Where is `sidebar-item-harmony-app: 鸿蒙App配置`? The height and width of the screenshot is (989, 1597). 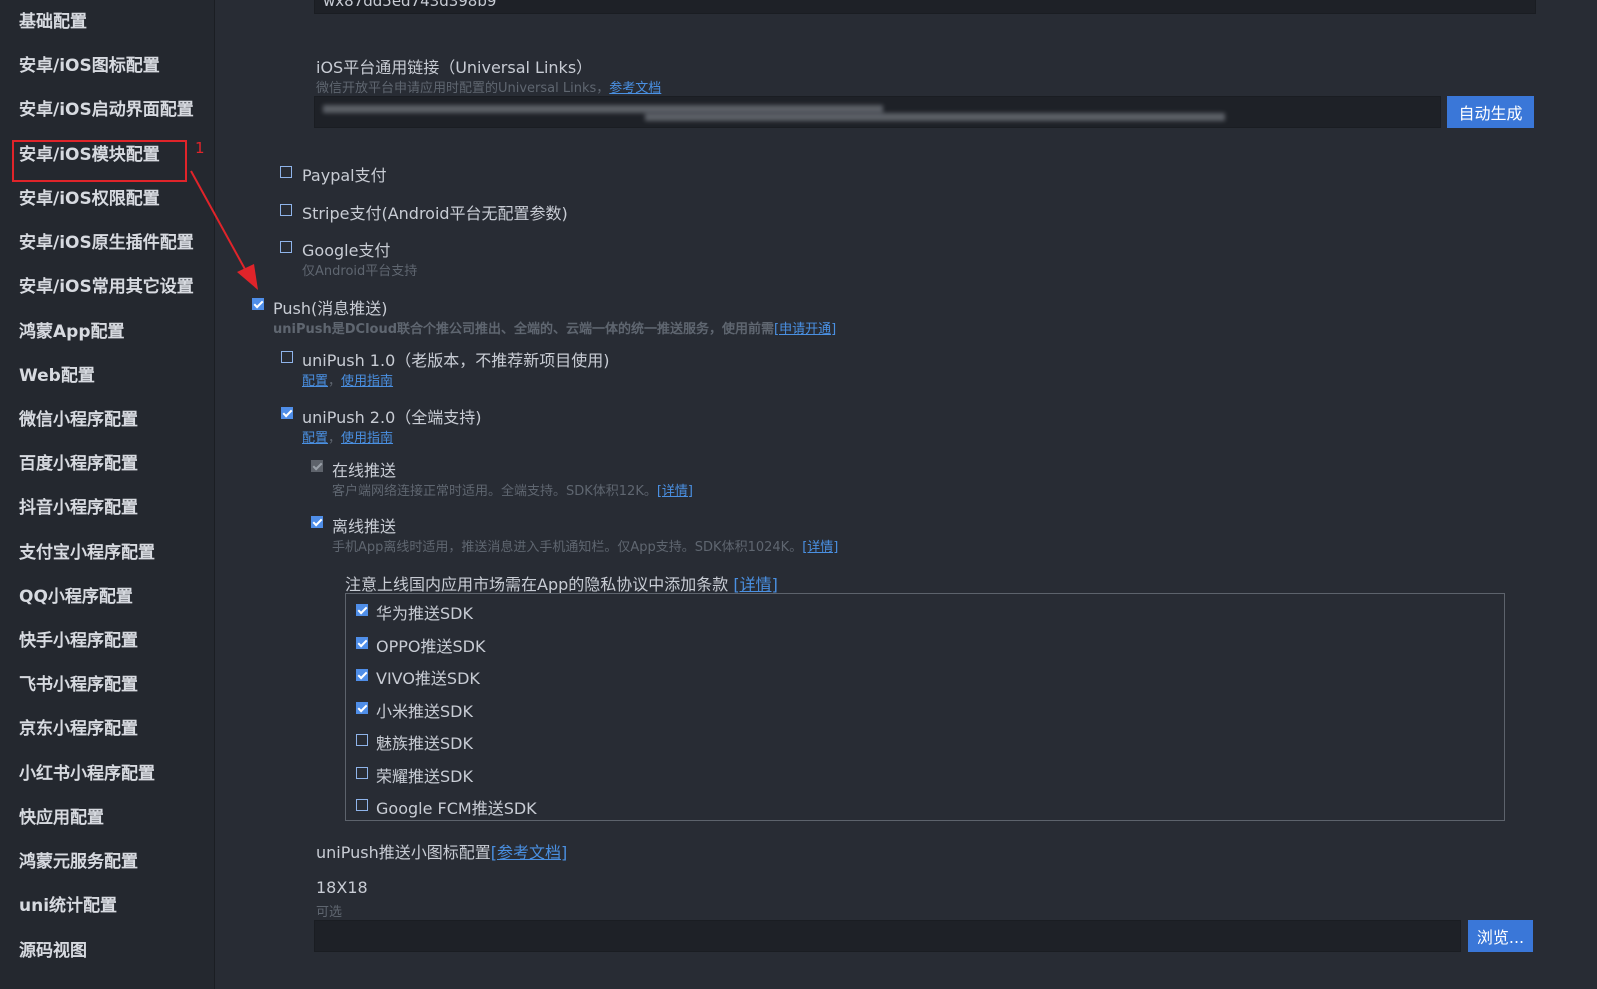
sidebar-item-harmony-app: 鸿蒙App配置 is located at coordinates (72, 332).